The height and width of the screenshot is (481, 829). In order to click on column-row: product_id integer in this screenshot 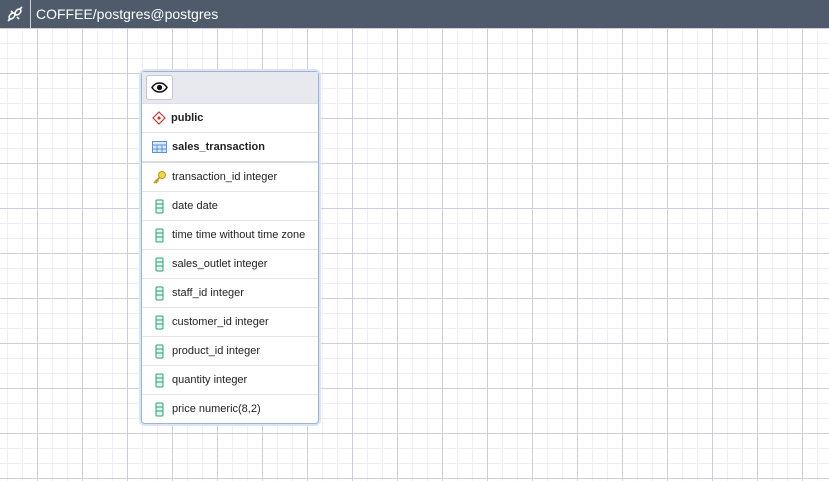, I will do `click(230, 351)`.